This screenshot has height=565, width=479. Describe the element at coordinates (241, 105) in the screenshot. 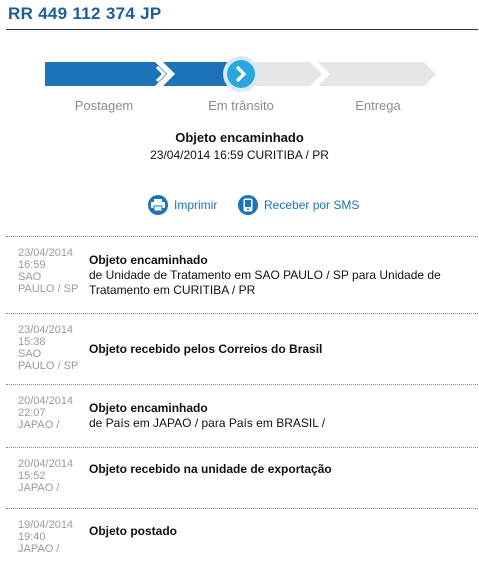

I see `step-label-em-transito: Em trânsito` at that location.